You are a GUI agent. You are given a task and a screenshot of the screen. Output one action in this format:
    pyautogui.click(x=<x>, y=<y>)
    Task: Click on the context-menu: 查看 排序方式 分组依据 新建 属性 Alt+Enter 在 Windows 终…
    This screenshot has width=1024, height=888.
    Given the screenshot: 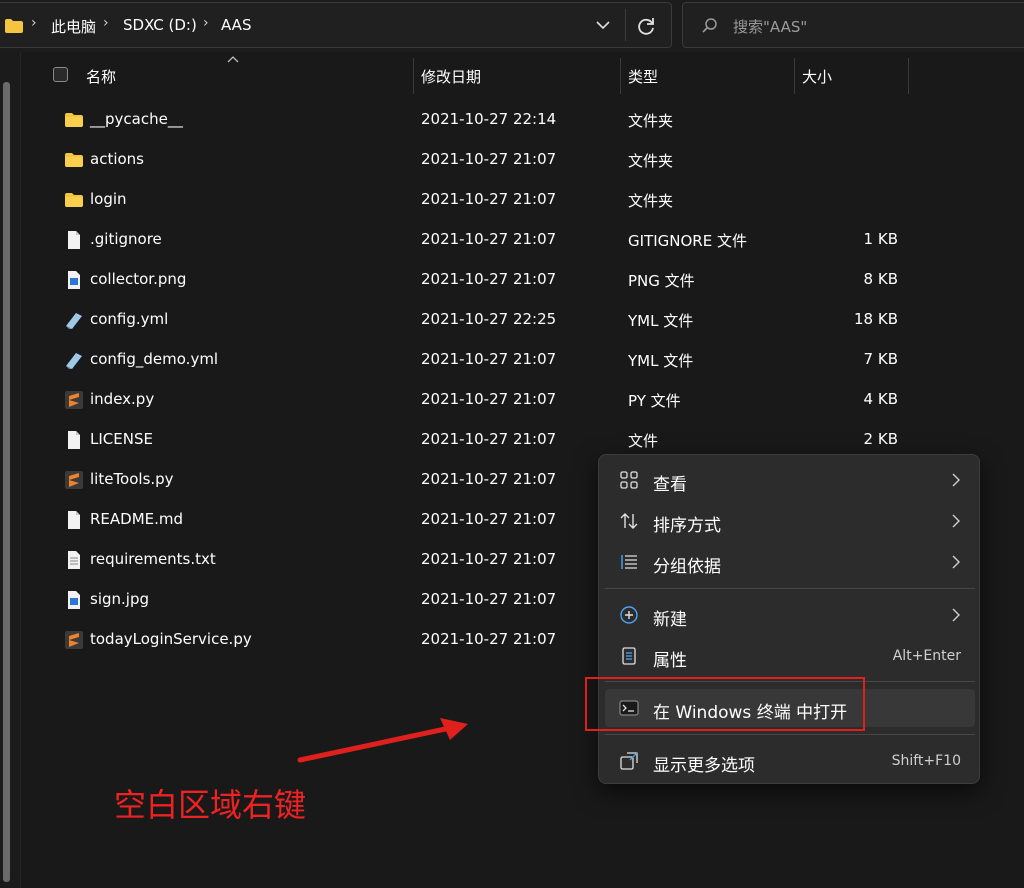 What is the action you would take?
    pyautogui.click(x=789, y=619)
    